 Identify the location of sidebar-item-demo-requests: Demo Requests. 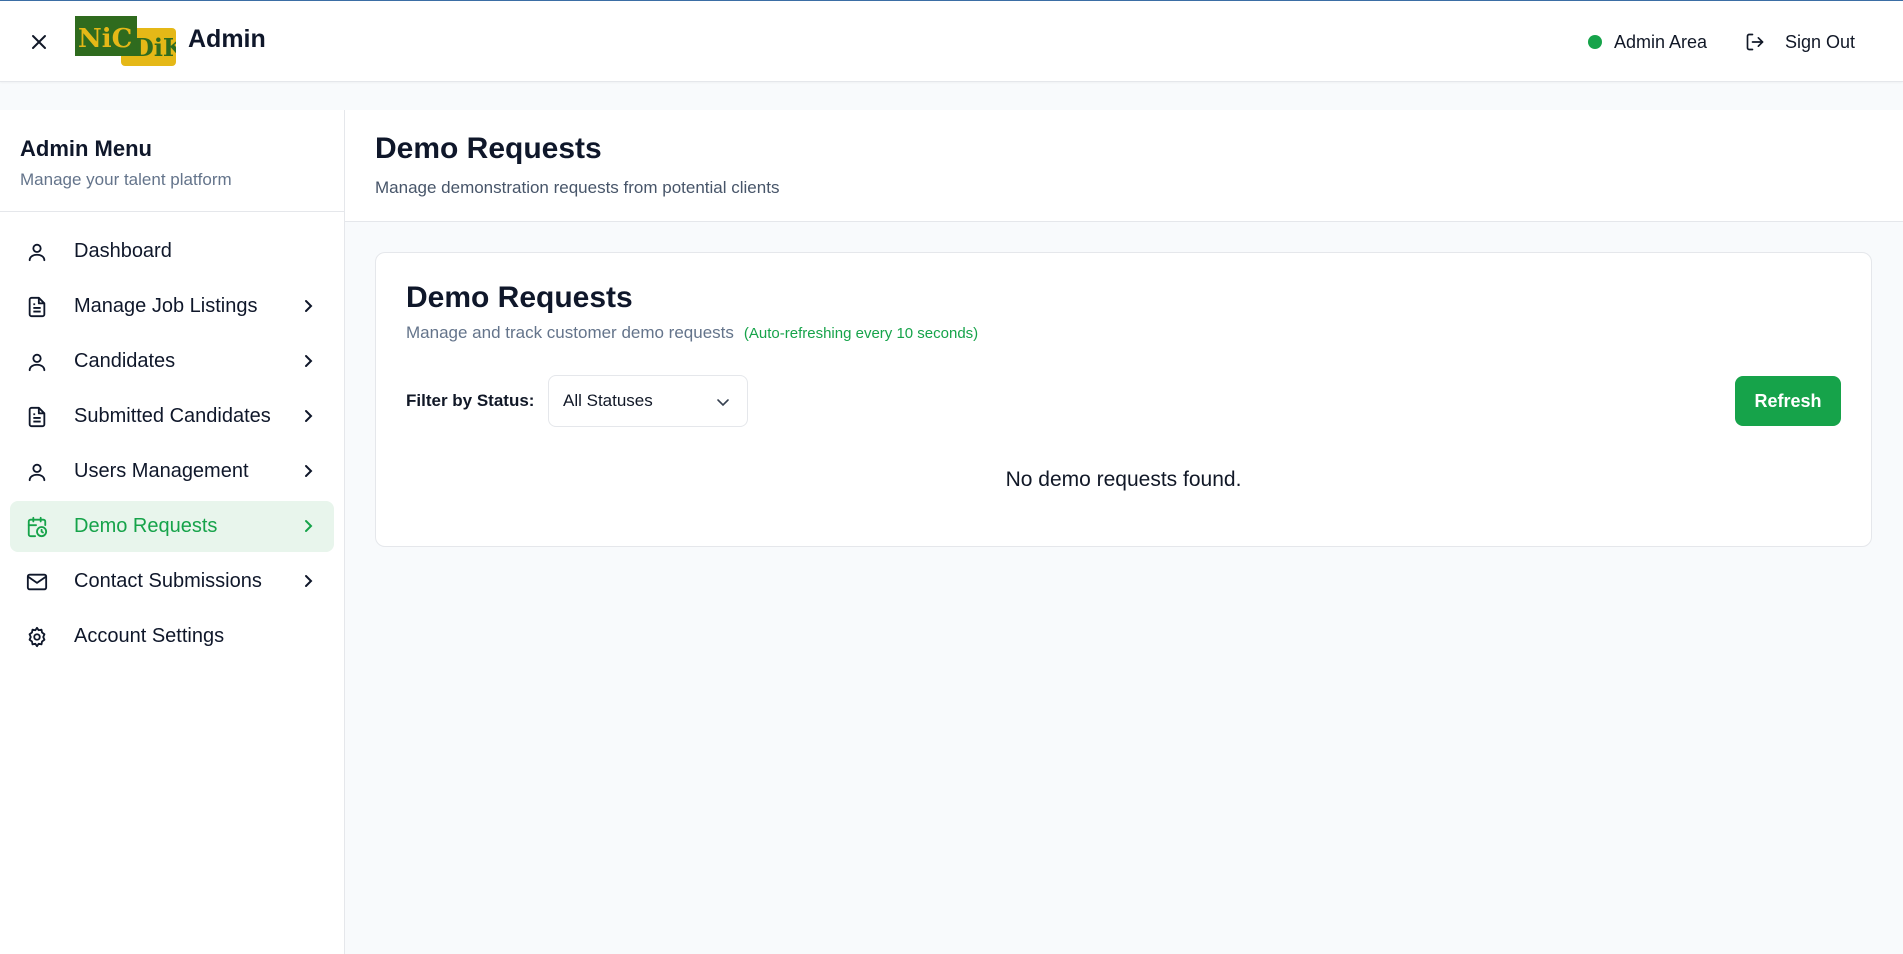
(172, 526).